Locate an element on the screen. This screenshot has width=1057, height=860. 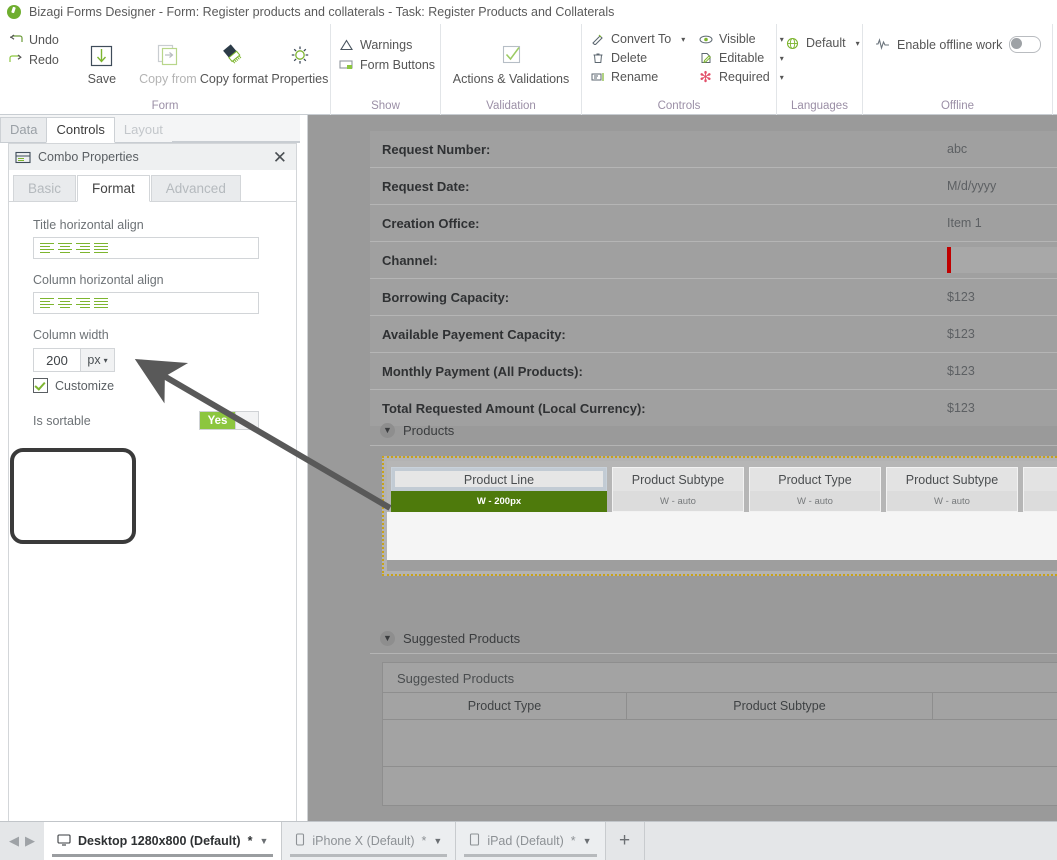
form-row-borrowing-capacity: Borrowing Capacity: $123 is located at coordinates (713, 297).